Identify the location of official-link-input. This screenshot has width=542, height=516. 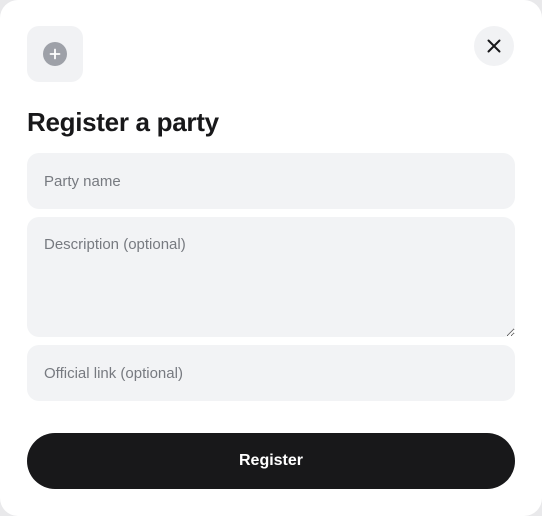
(271, 373).